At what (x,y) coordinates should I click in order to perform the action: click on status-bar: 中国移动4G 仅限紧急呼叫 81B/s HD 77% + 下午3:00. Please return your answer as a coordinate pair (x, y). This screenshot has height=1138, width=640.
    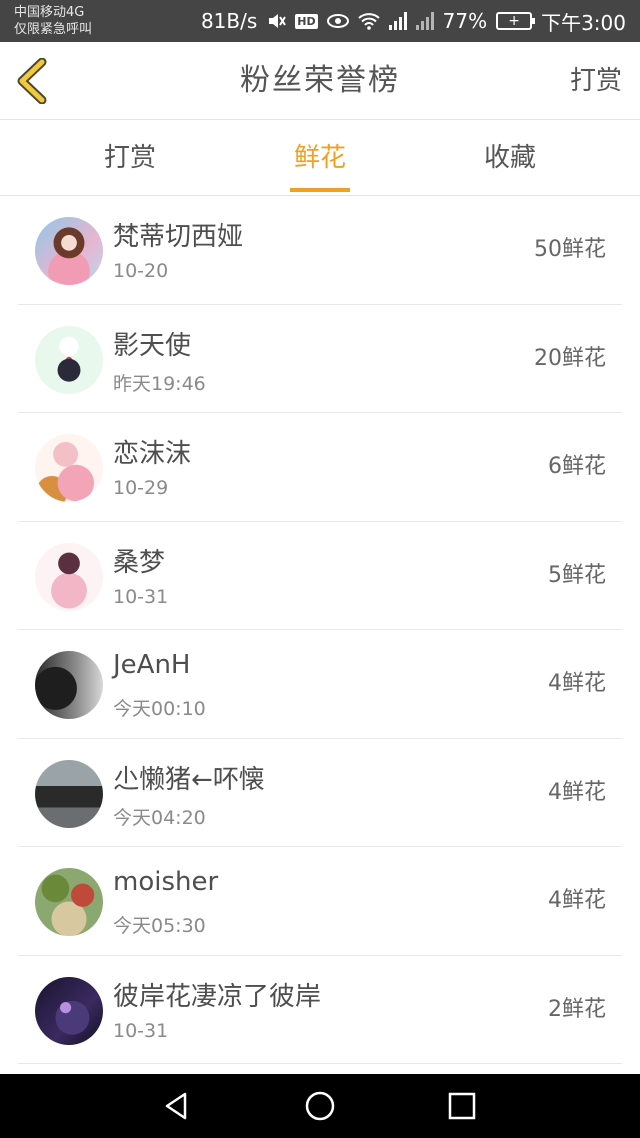
    Looking at the image, I should click on (320, 21).